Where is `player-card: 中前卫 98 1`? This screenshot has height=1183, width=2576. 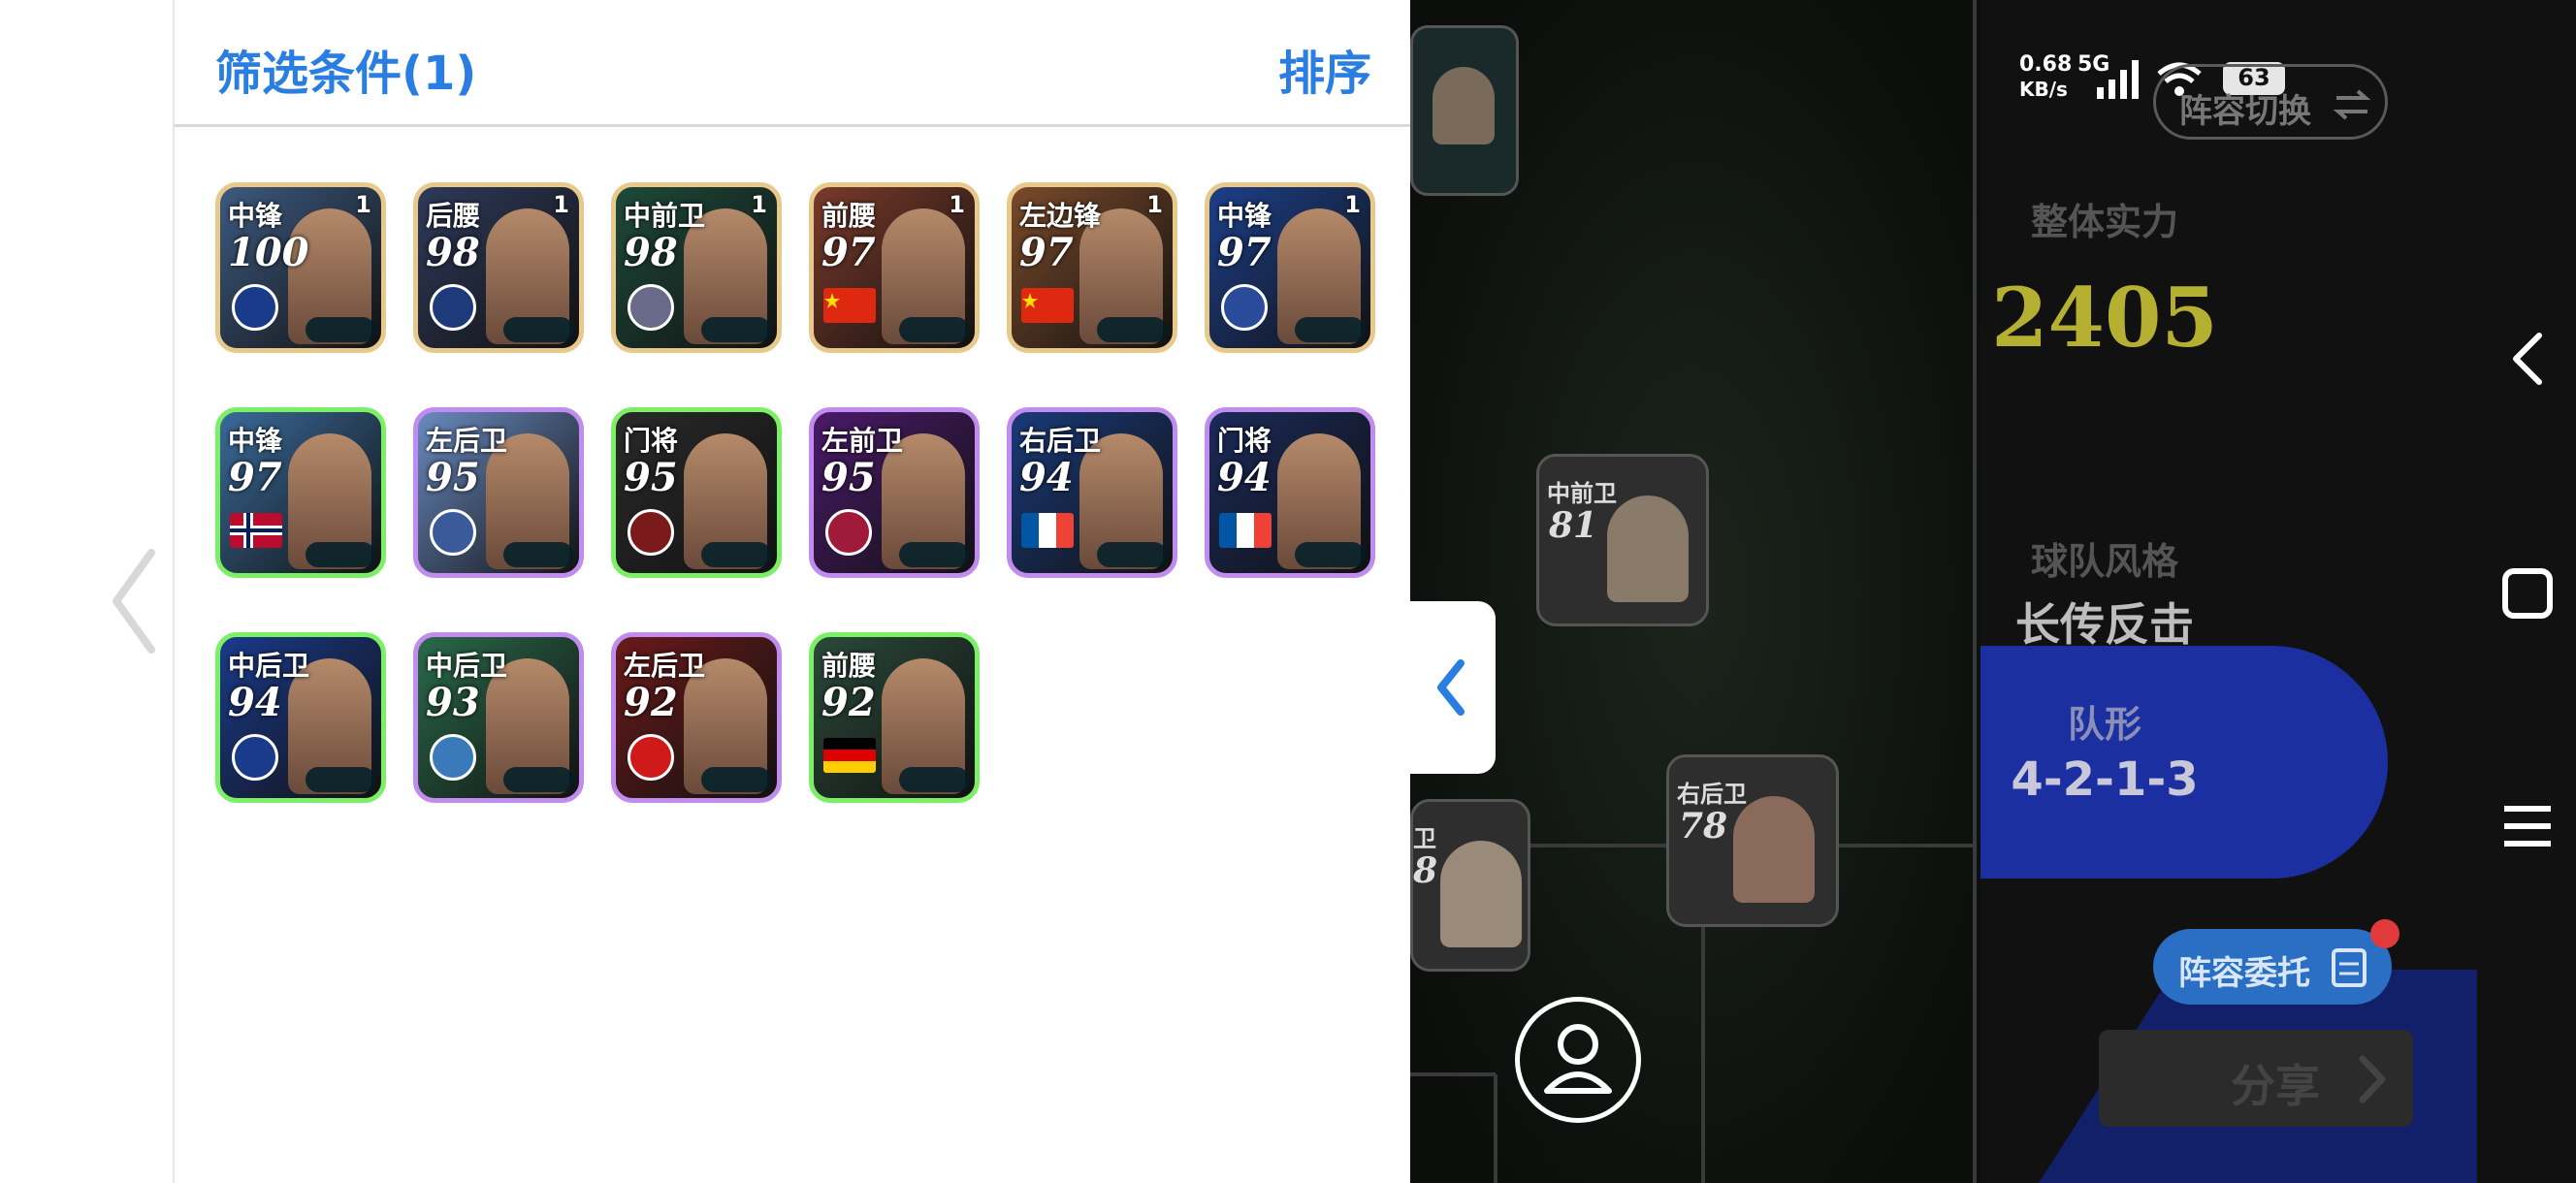
player-card: 中前卫 98 1 is located at coordinates (696, 267).